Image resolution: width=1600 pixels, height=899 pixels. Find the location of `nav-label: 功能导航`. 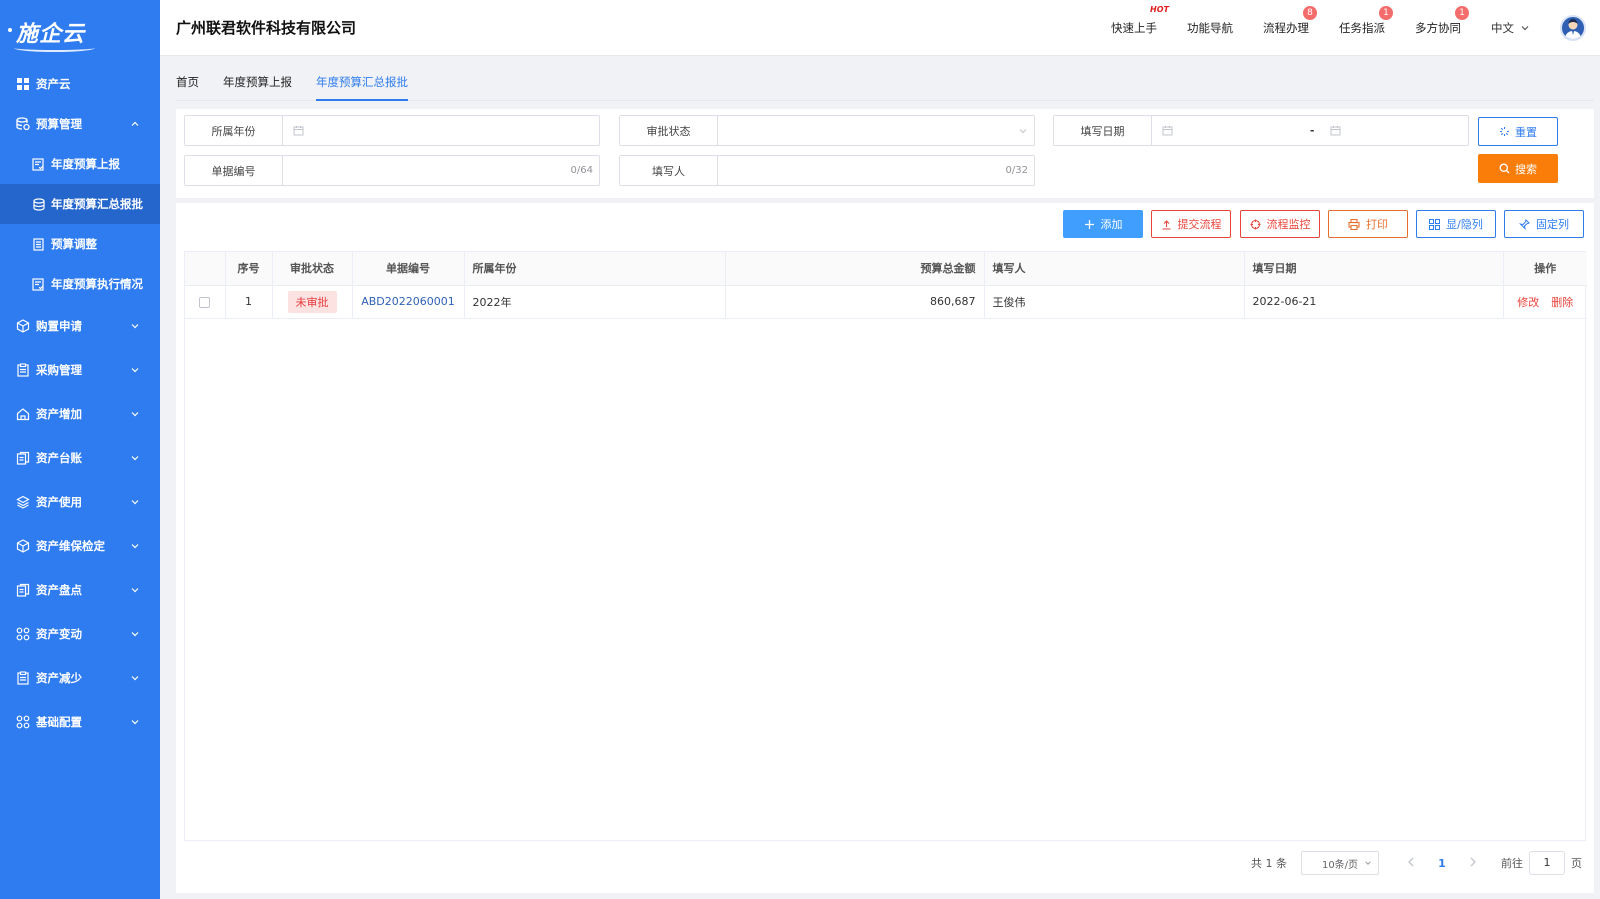

nav-label: 功能导航 is located at coordinates (1210, 27).